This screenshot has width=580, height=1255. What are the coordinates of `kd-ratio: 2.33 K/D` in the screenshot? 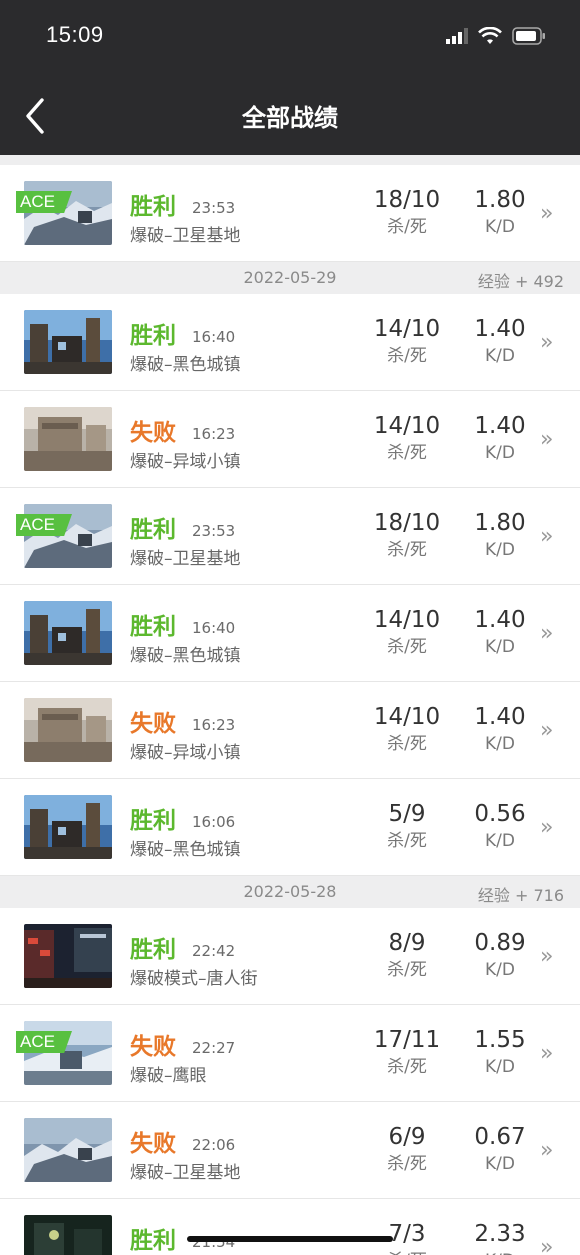 It's located at (500, 1237).